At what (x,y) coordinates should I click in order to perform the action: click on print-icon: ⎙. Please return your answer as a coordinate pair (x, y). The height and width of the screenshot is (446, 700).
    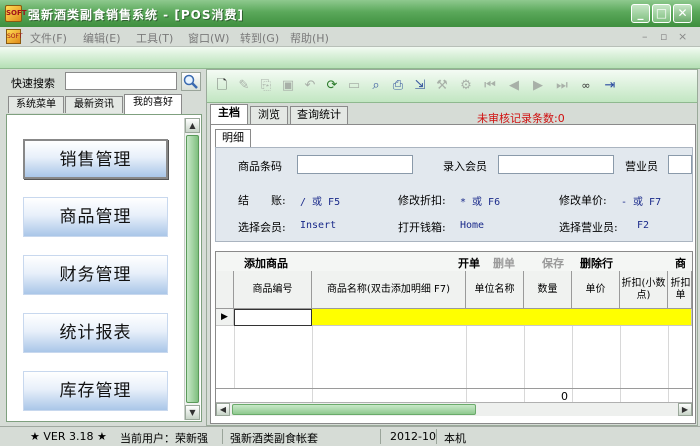
    Looking at the image, I should click on (398, 86).